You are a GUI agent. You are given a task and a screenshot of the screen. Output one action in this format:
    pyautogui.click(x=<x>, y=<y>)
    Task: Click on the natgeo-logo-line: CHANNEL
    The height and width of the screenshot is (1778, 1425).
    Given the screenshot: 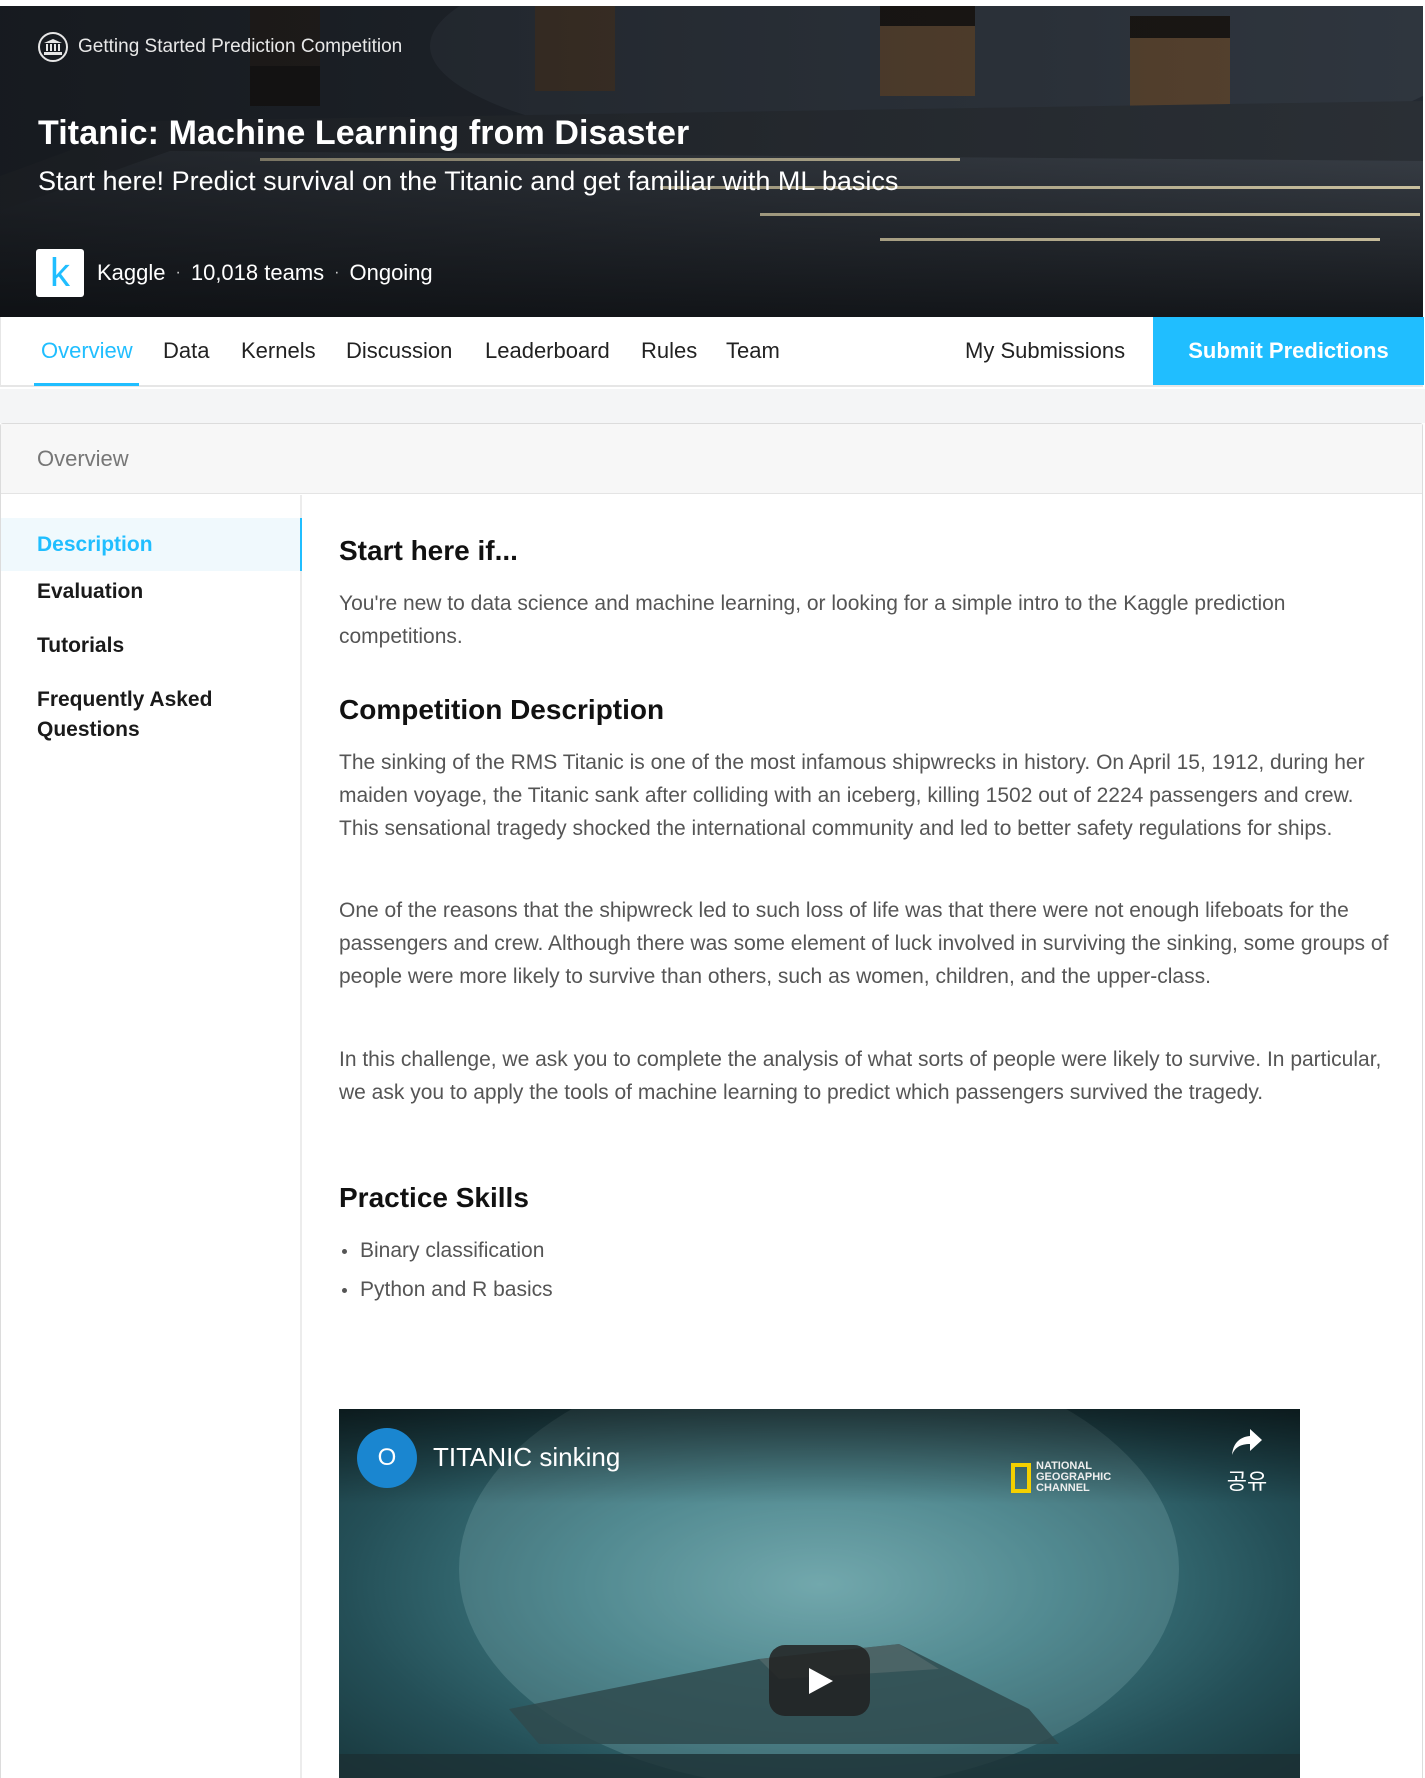 What is the action you would take?
    pyautogui.click(x=1063, y=1488)
    